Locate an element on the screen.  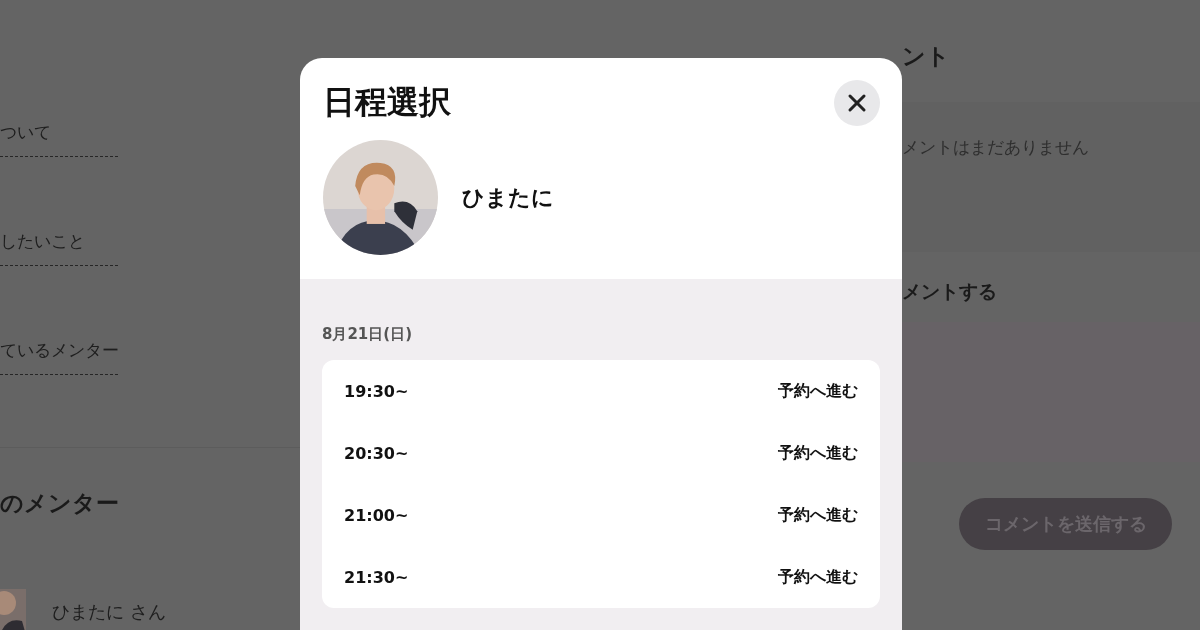
slot-time: 21:00~ is located at coordinates (376, 515).